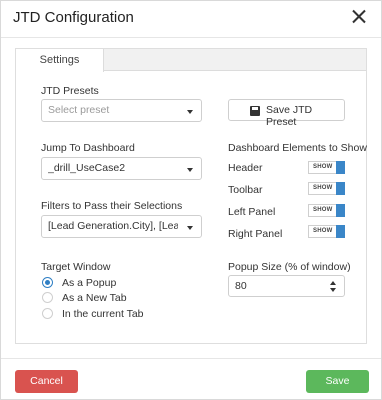  What do you see at coordinates (191, 358) in the screenshot?
I see `footer-divider` at bounding box center [191, 358].